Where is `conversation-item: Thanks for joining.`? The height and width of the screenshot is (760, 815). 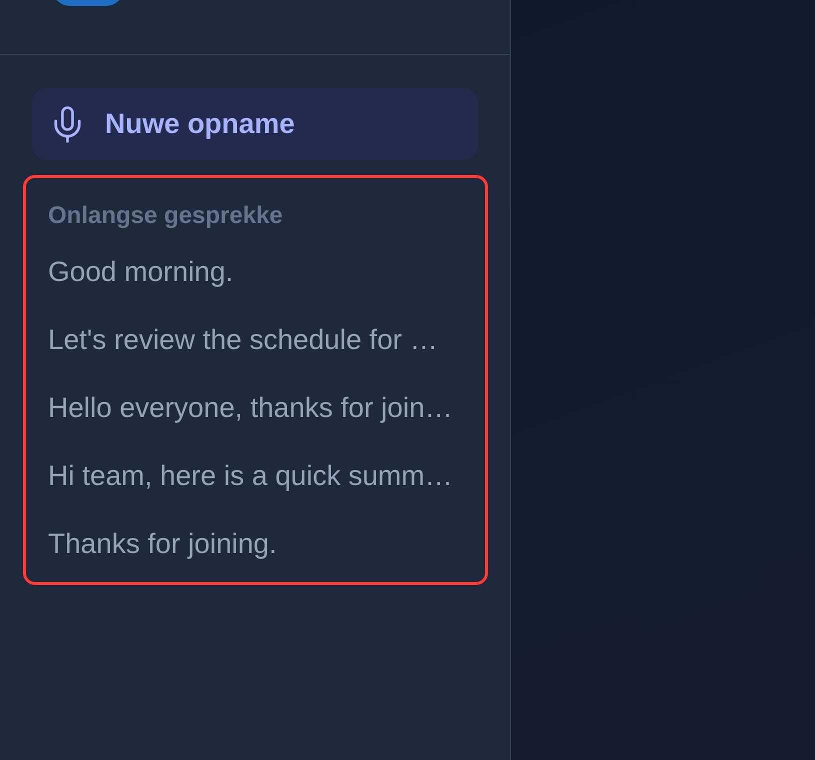 conversation-item: Thanks for joining. is located at coordinates (255, 544).